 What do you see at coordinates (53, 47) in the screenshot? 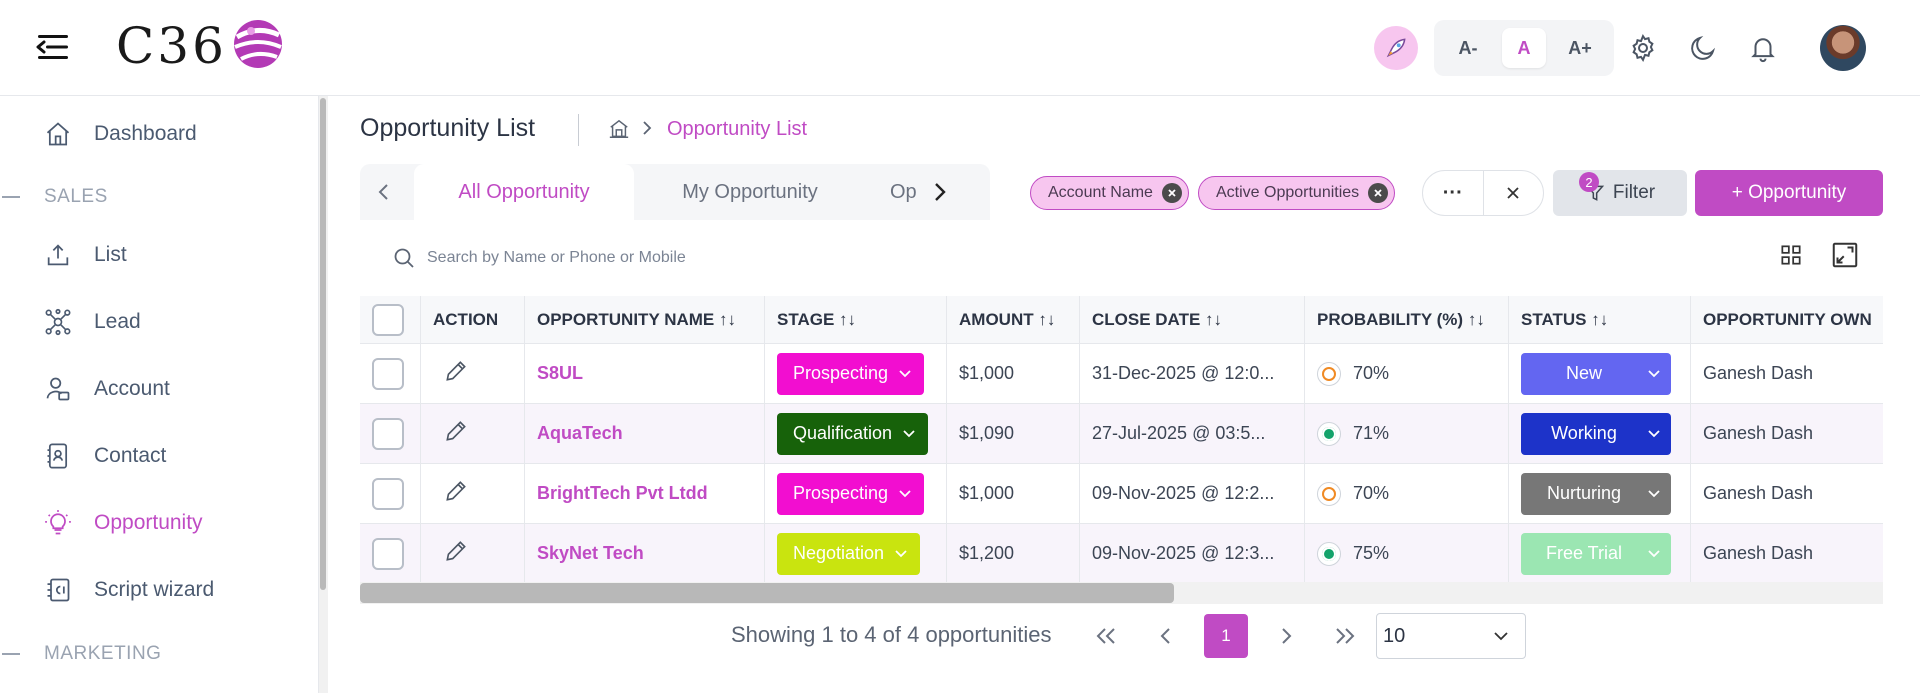
I see `hamburger-icon` at bounding box center [53, 47].